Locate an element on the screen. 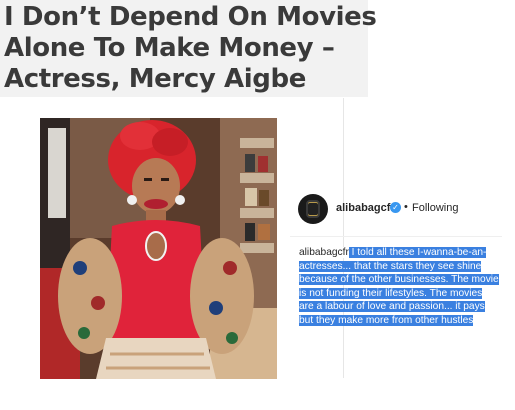 This screenshot has height=410, width=515. following-button: Following is located at coordinates (435, 208).